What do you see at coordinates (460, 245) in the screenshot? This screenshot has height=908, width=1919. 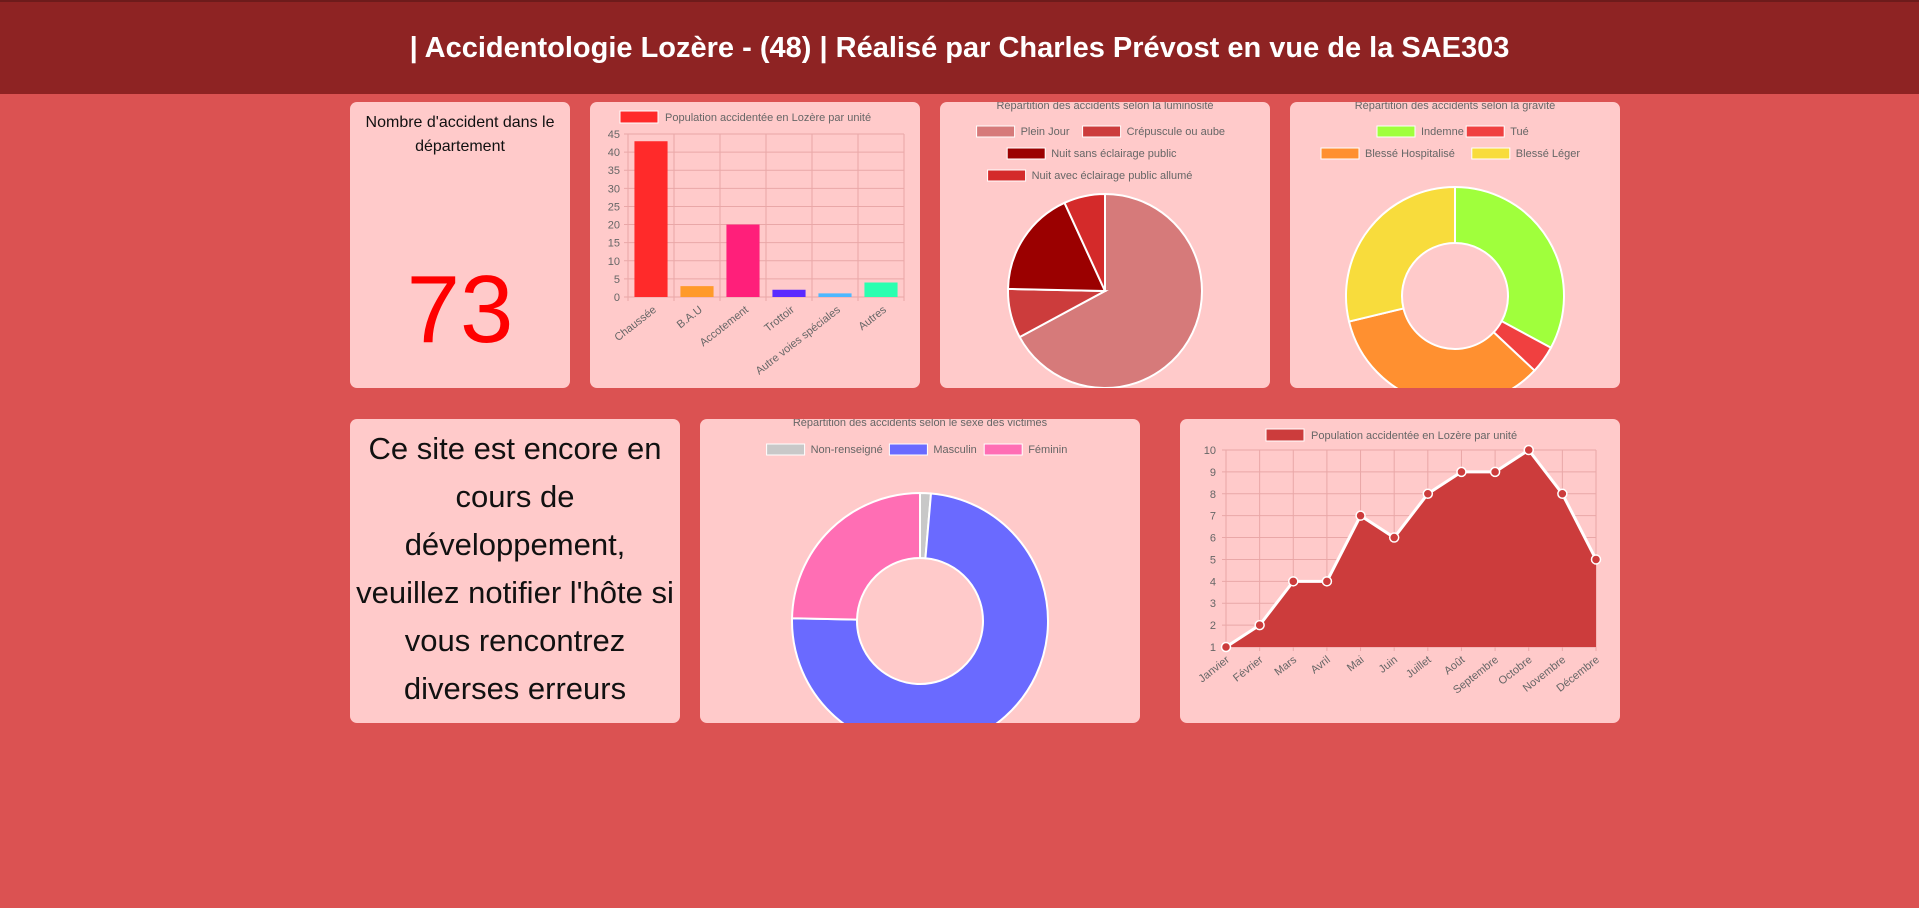 I see `accident-count-card: Nombre d'accident dans le département 73` at bounding box center [460, 245].